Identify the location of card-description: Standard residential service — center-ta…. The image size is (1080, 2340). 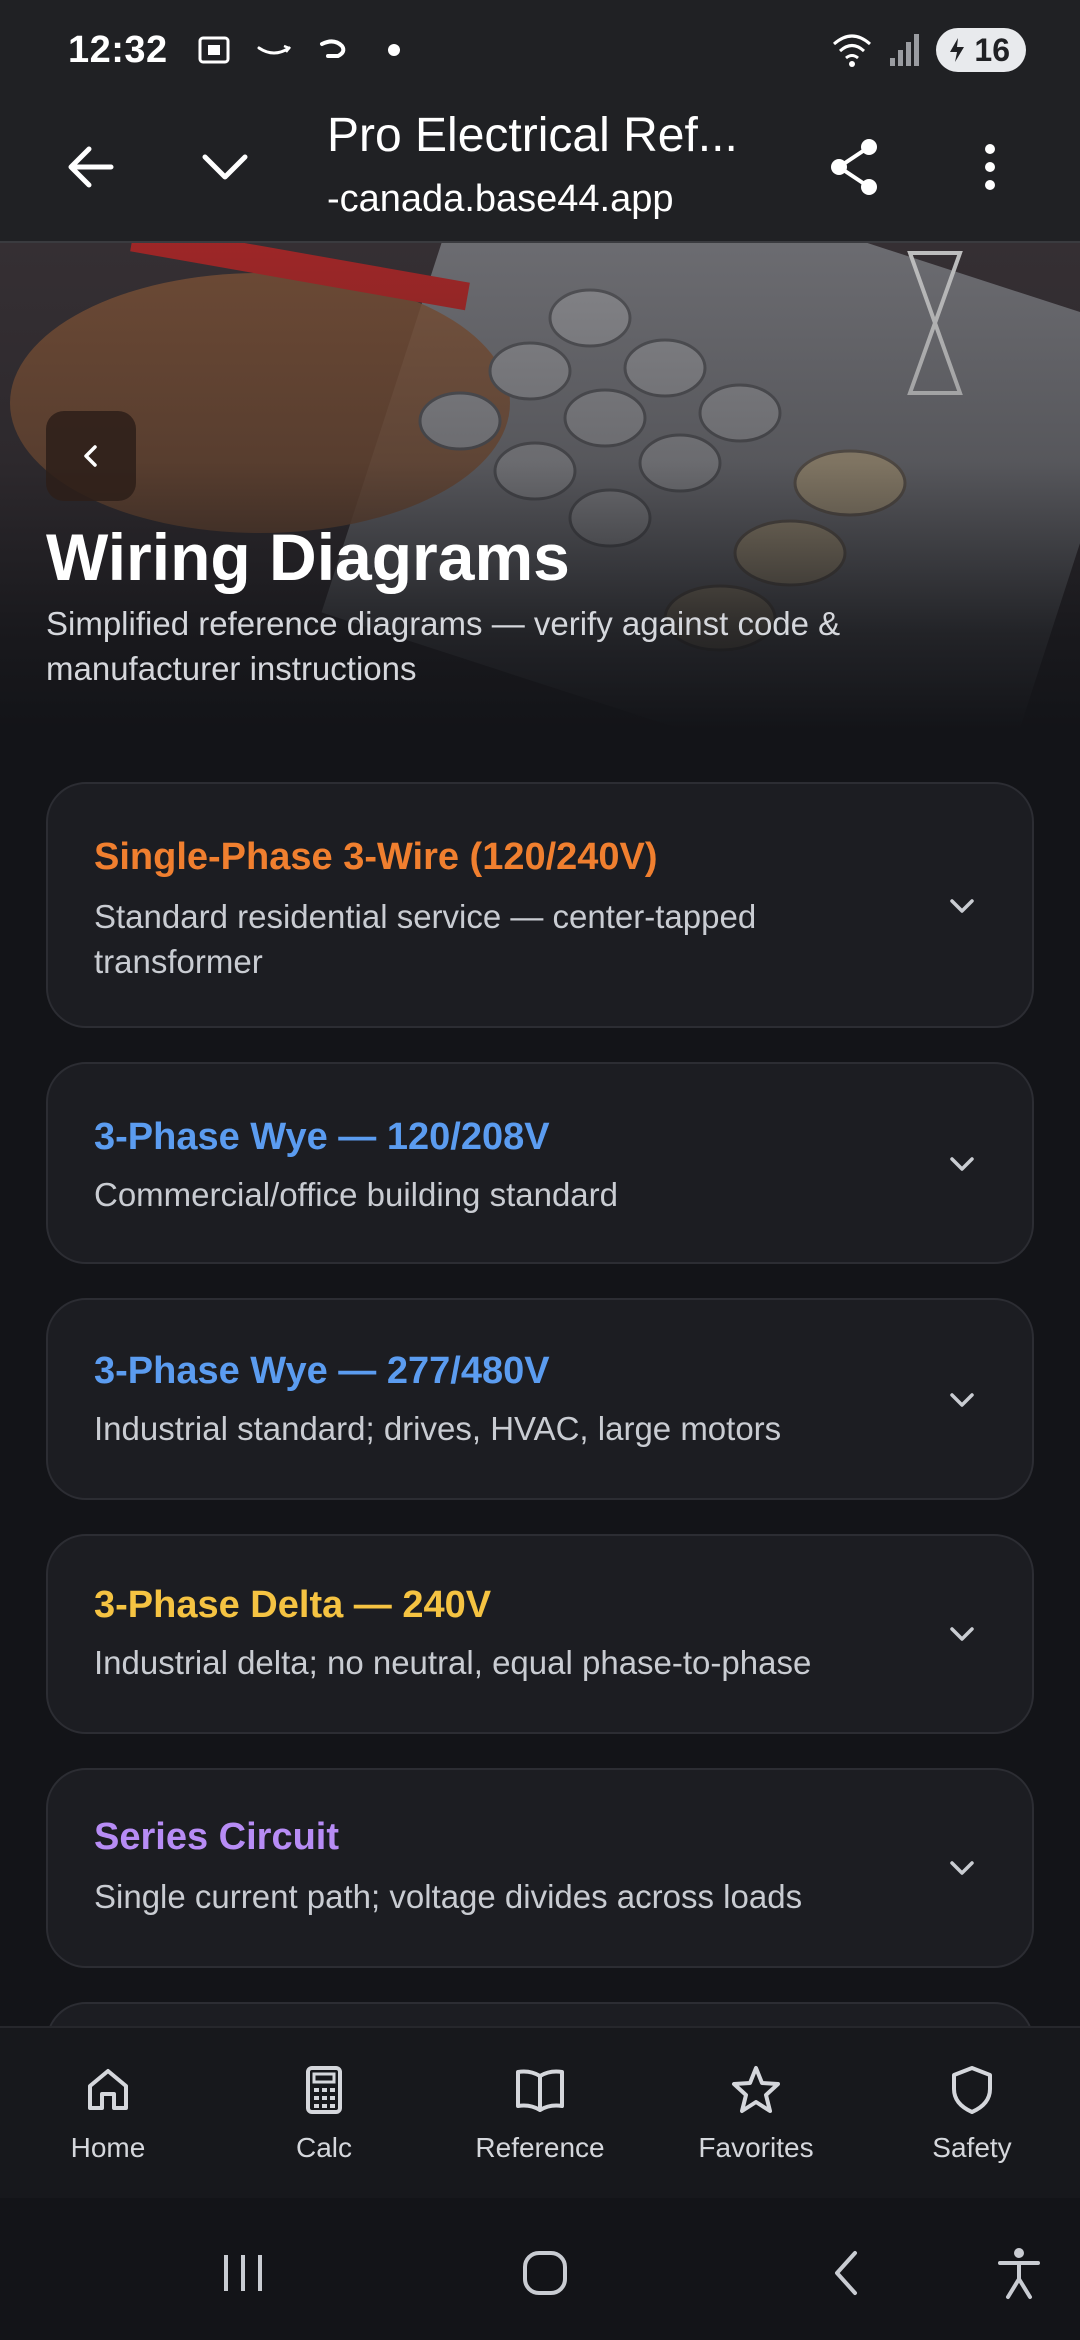
(425, 939).